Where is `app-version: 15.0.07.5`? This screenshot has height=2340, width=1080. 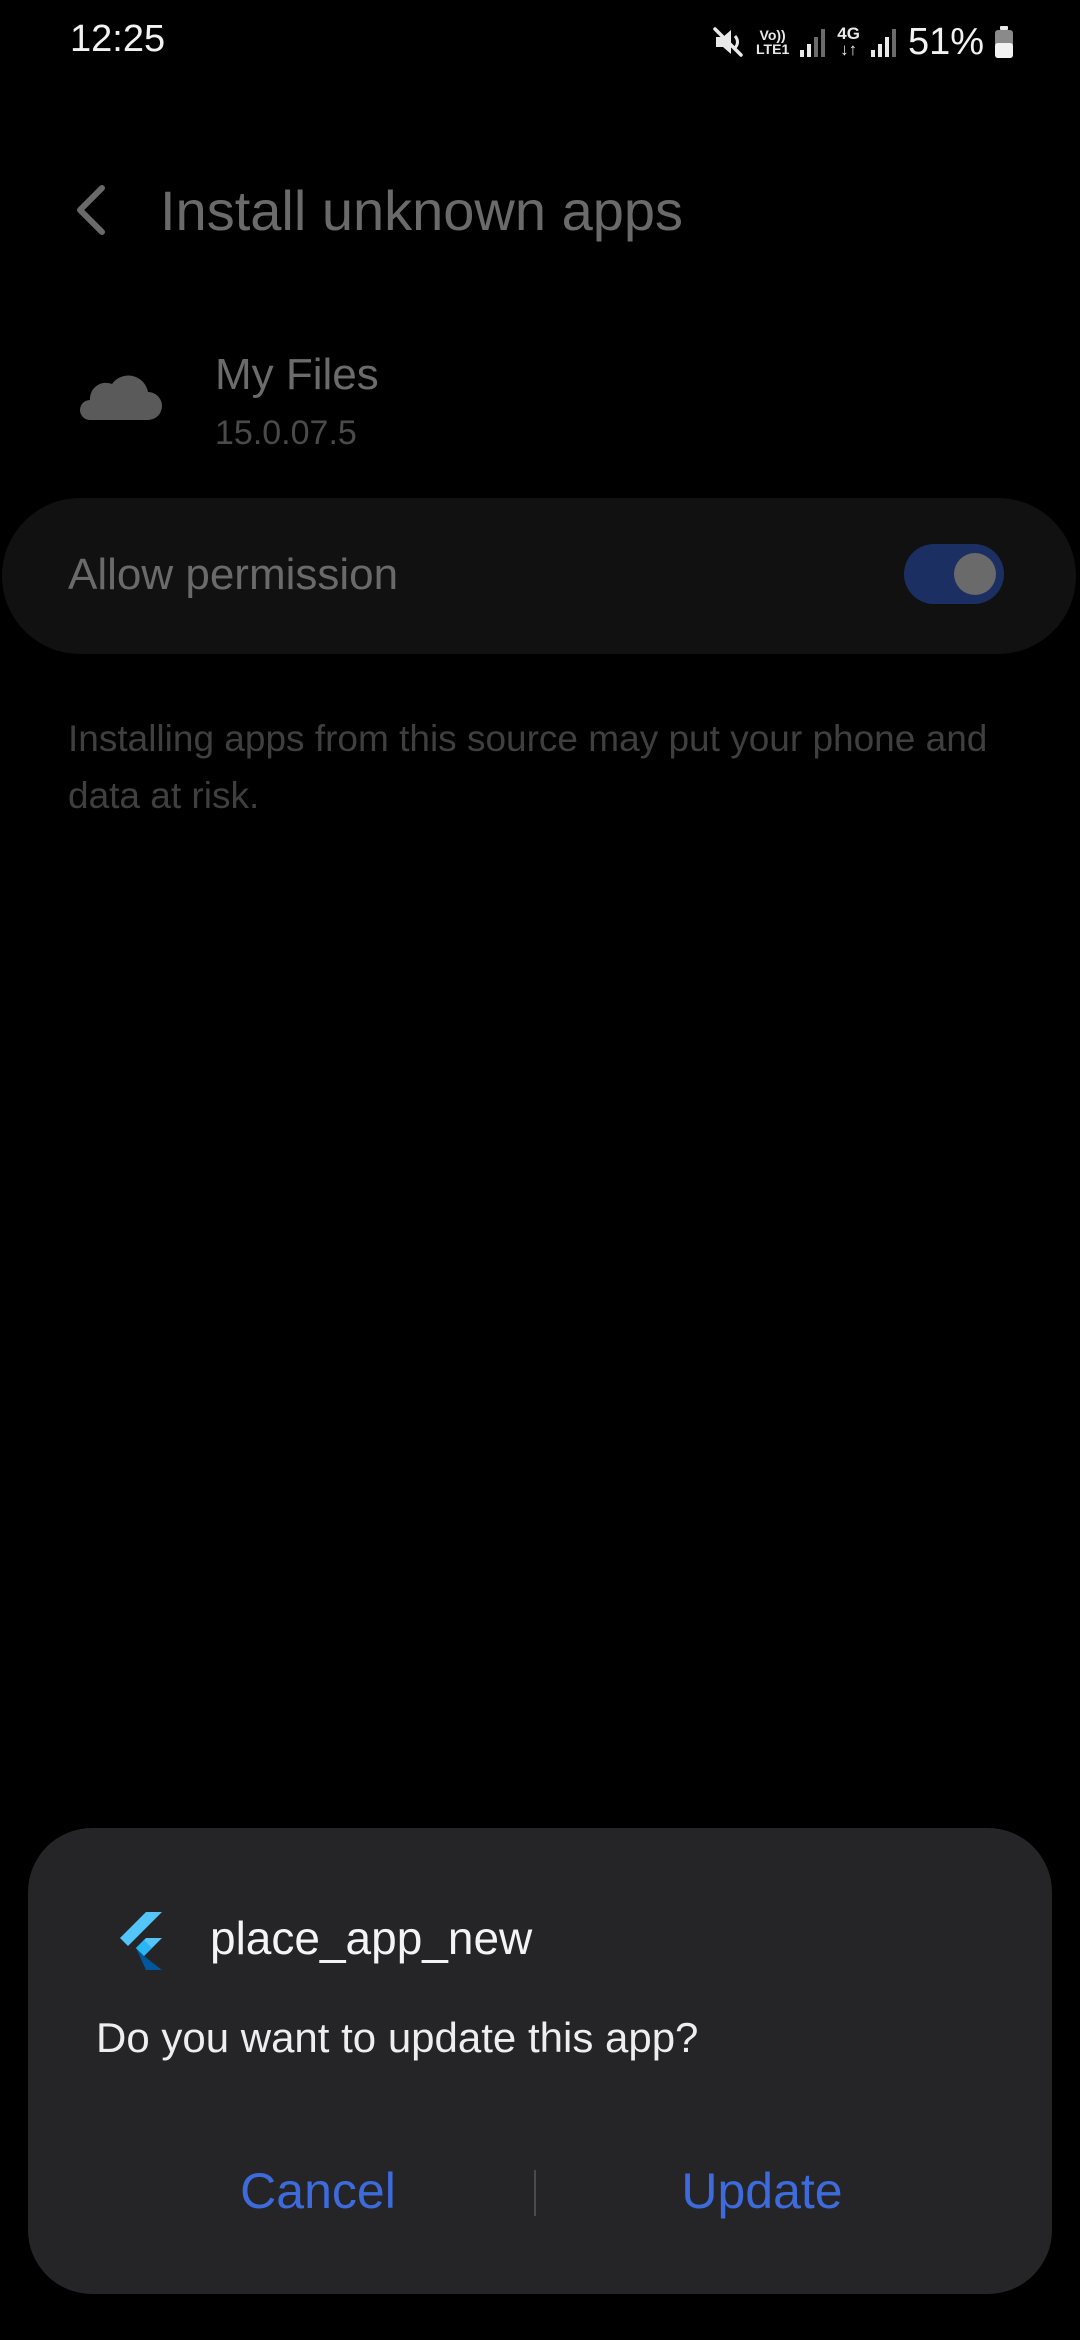 app-version: 15.0.07.5 is located at coordinates (286, 433).